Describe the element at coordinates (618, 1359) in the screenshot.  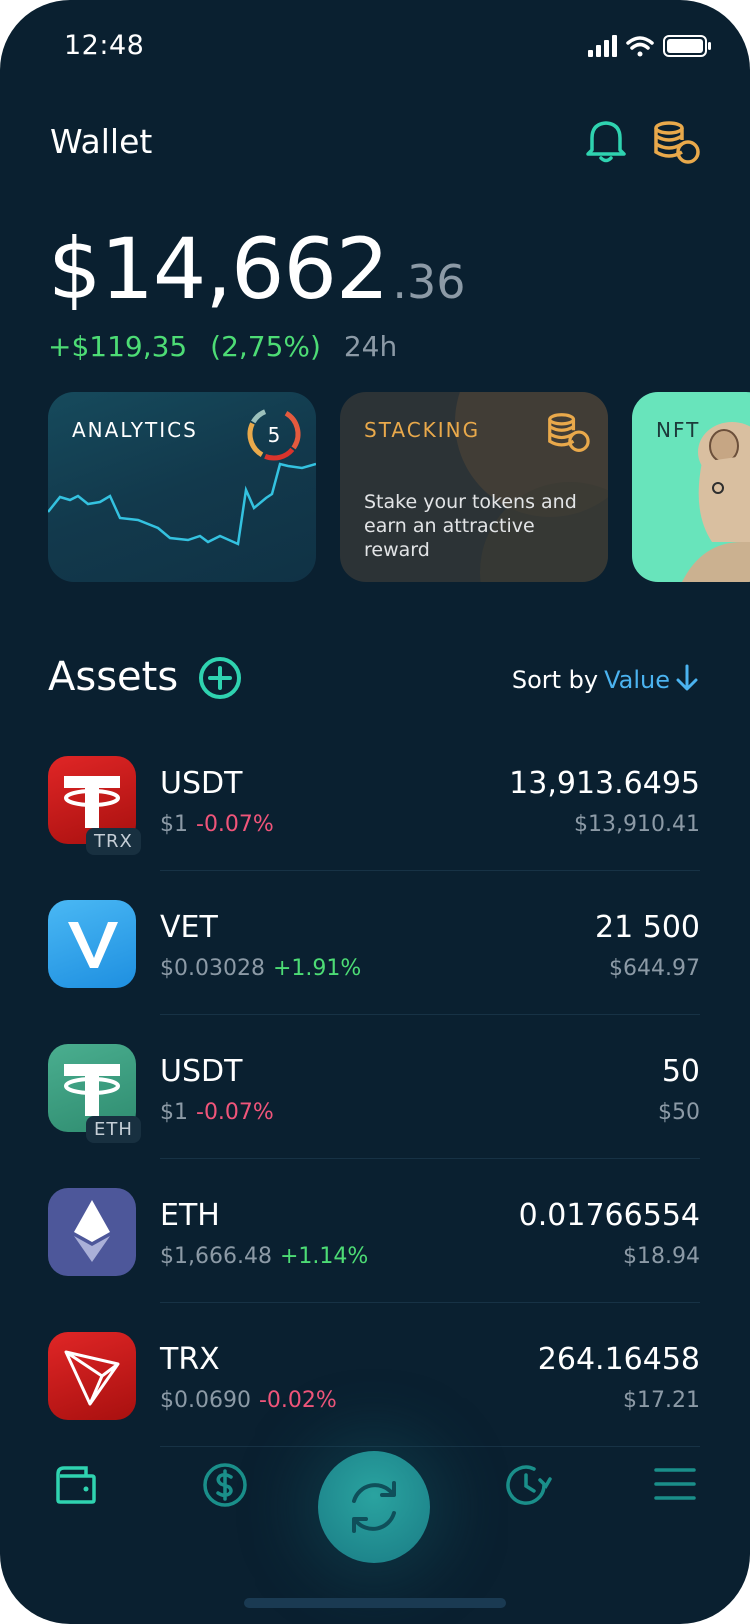
I see `asset-amount: 264.16458` at that location.